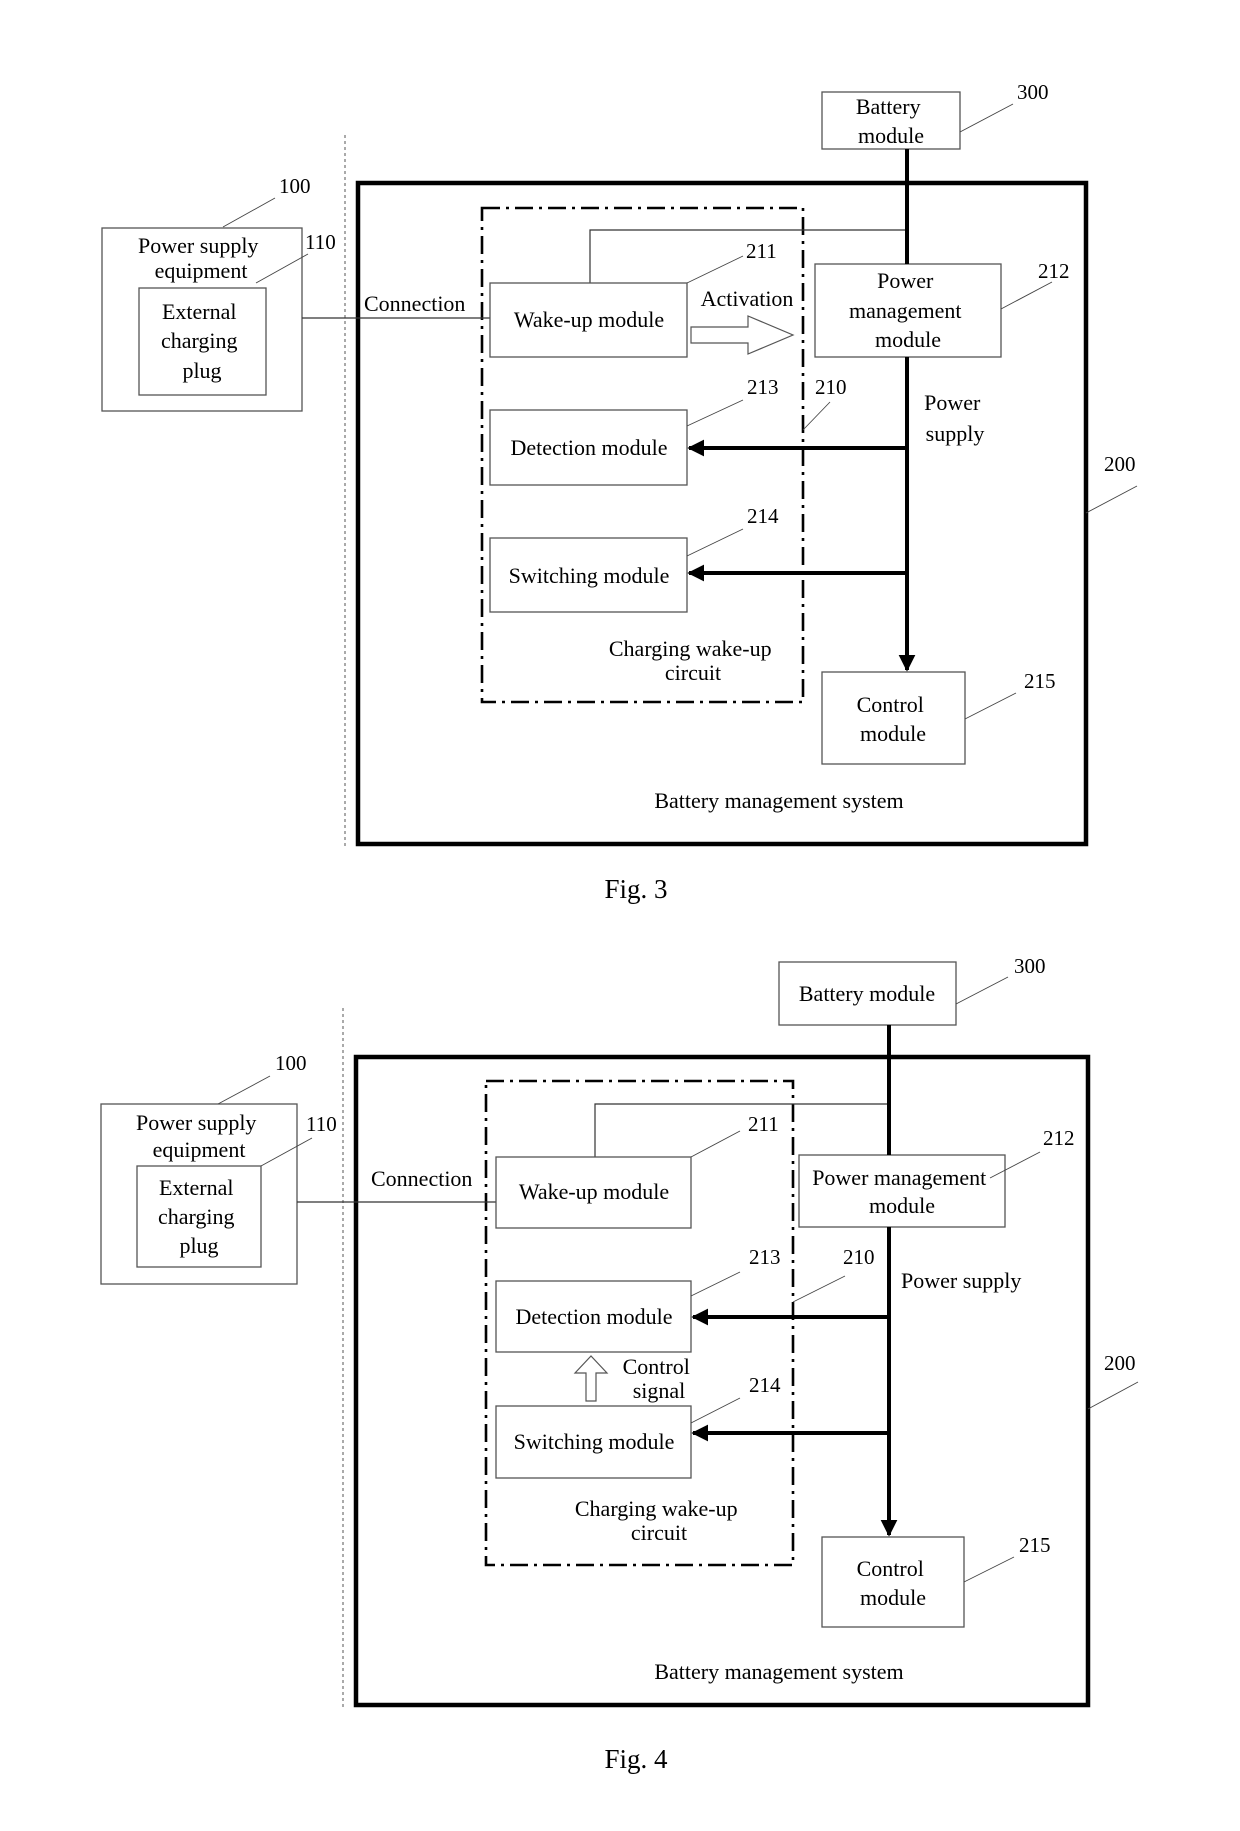 The height and width of the screenshot is (1831, 1240). I want to click on control-signal-label: Control signal, so click(659, 1378).